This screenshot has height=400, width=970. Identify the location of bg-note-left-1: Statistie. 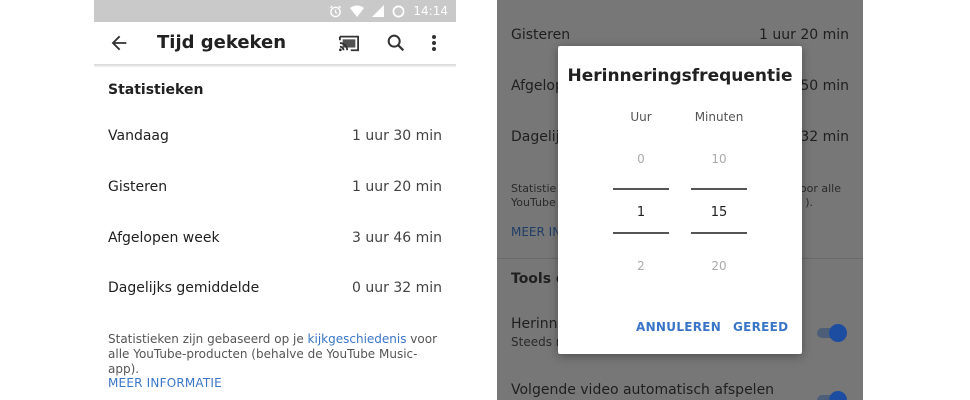
(534, 188).